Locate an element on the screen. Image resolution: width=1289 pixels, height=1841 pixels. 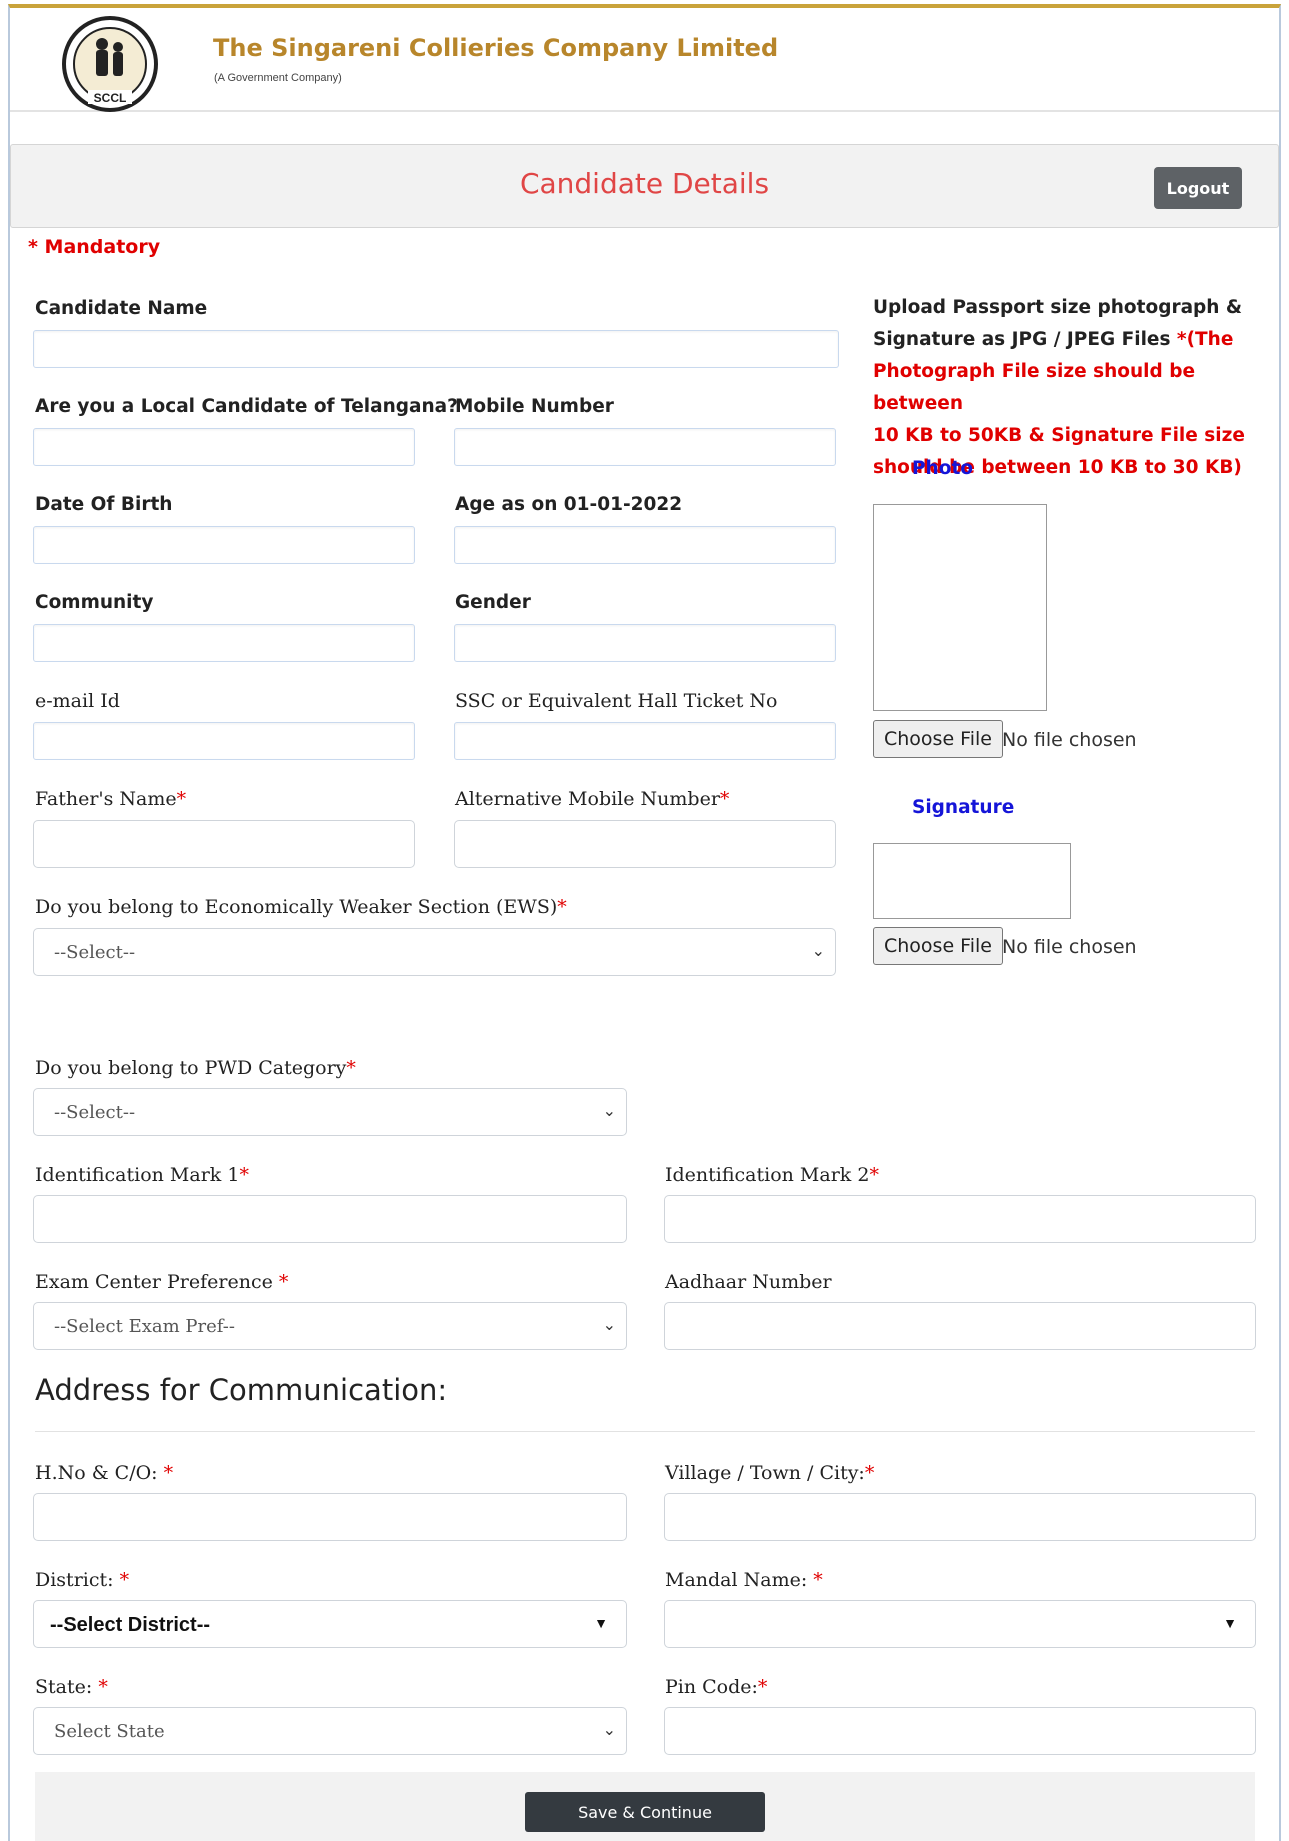
local-candidate-input is located at coordinates (224, 447).